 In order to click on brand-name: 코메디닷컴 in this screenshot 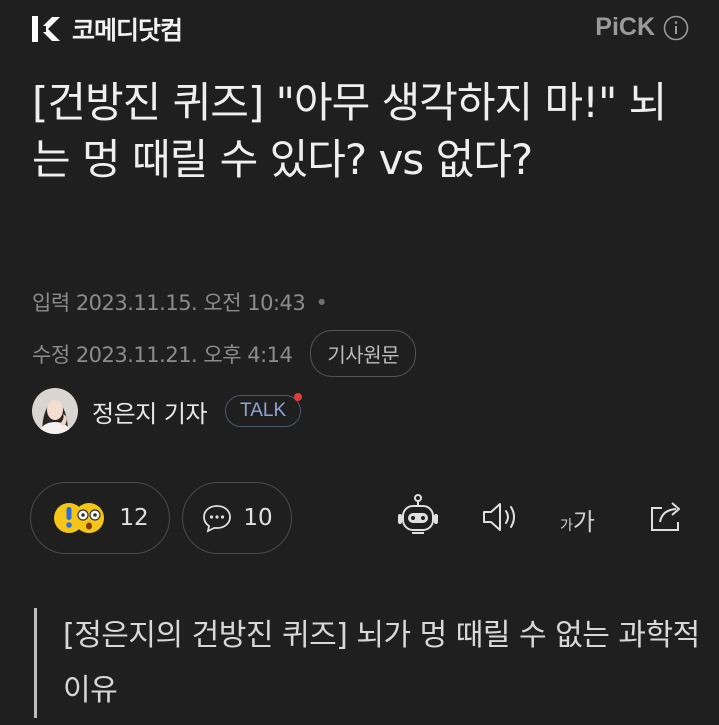, I will do `click(127, 30)`.